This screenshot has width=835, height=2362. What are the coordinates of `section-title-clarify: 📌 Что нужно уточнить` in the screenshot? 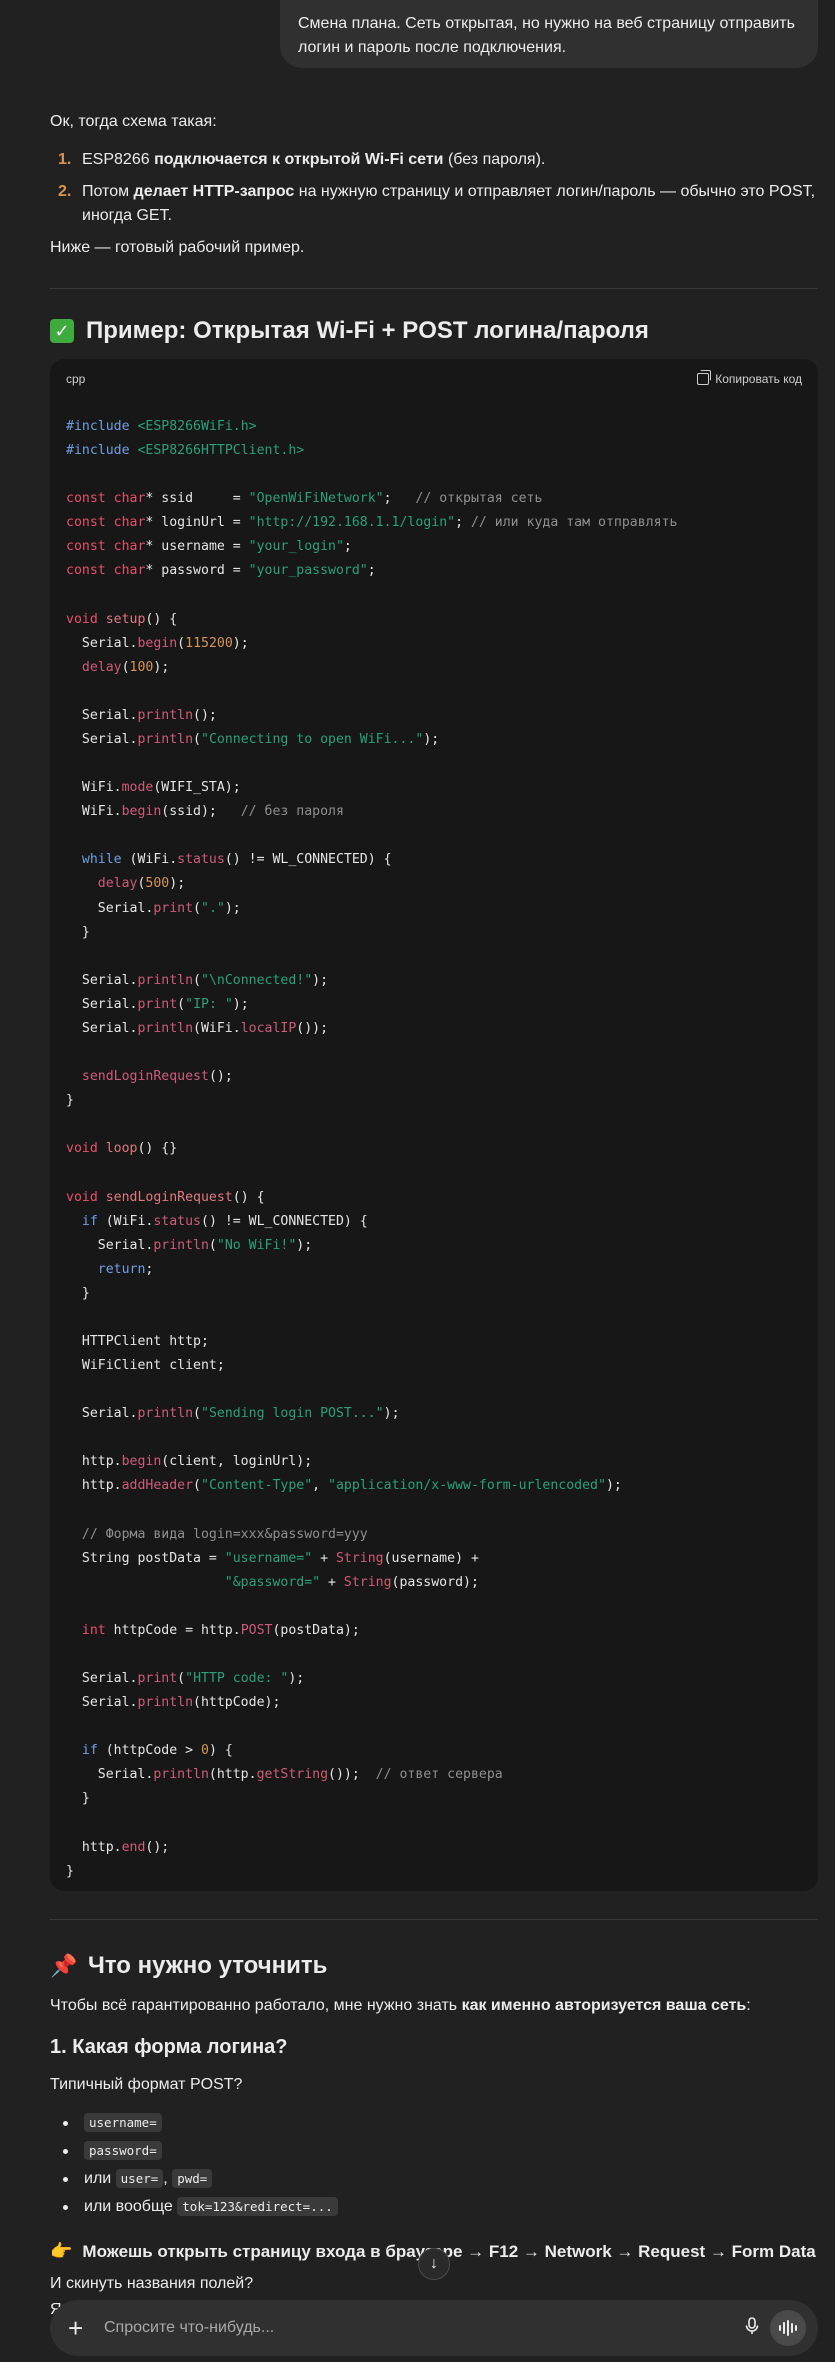 It's located at (434, 1966).